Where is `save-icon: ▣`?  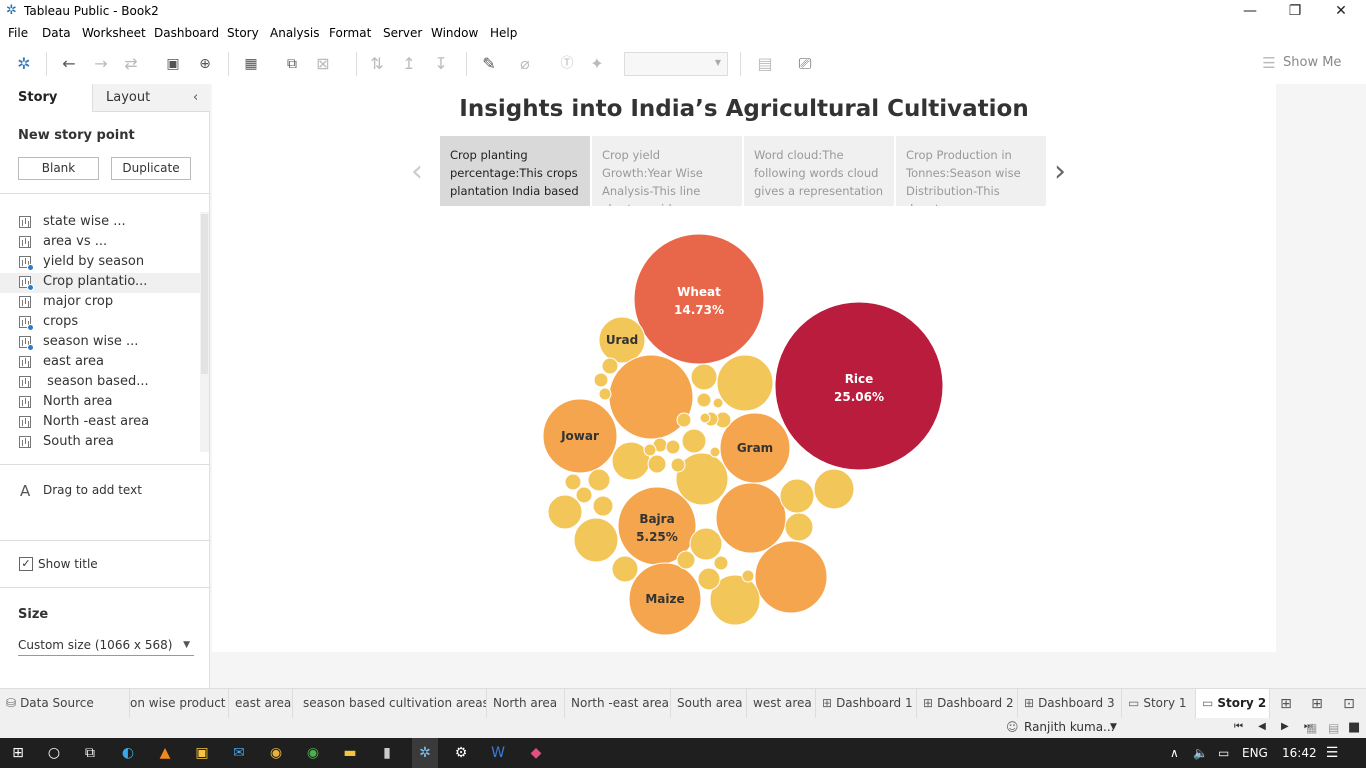
save-icon: ▣ is located at coordinates (173, 64).